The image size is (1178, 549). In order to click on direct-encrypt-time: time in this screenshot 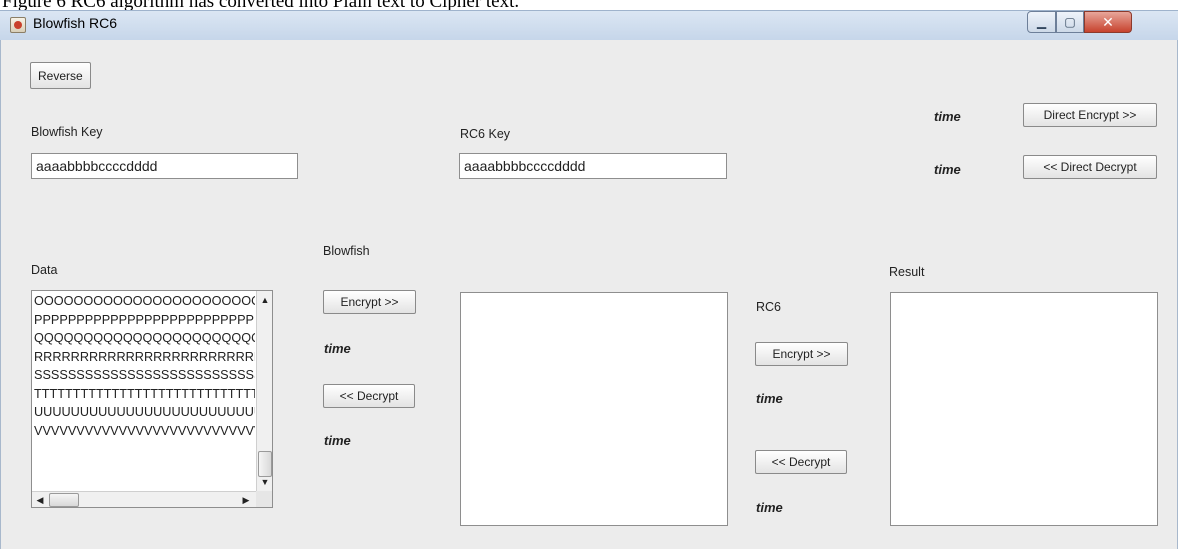, I will do `click(947, 116)`.